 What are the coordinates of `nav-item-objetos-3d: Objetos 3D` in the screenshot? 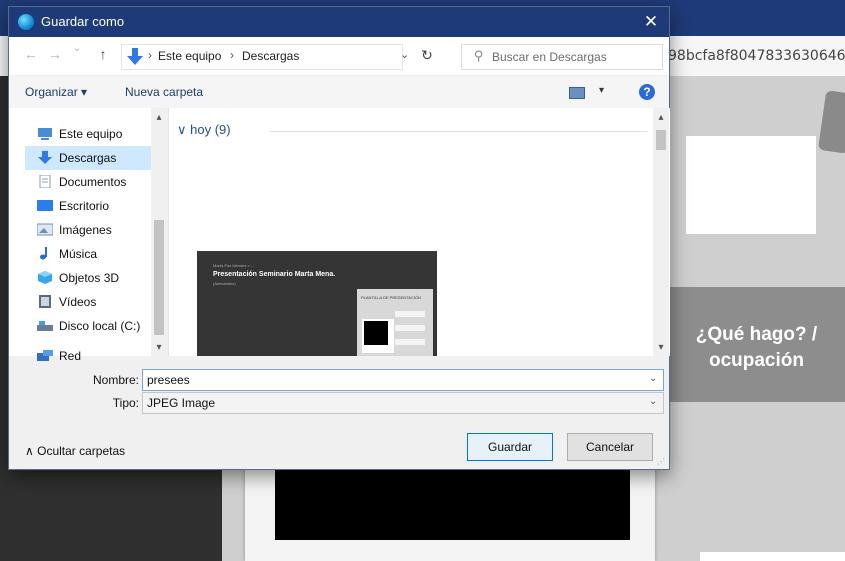 It's located at (89, 278).